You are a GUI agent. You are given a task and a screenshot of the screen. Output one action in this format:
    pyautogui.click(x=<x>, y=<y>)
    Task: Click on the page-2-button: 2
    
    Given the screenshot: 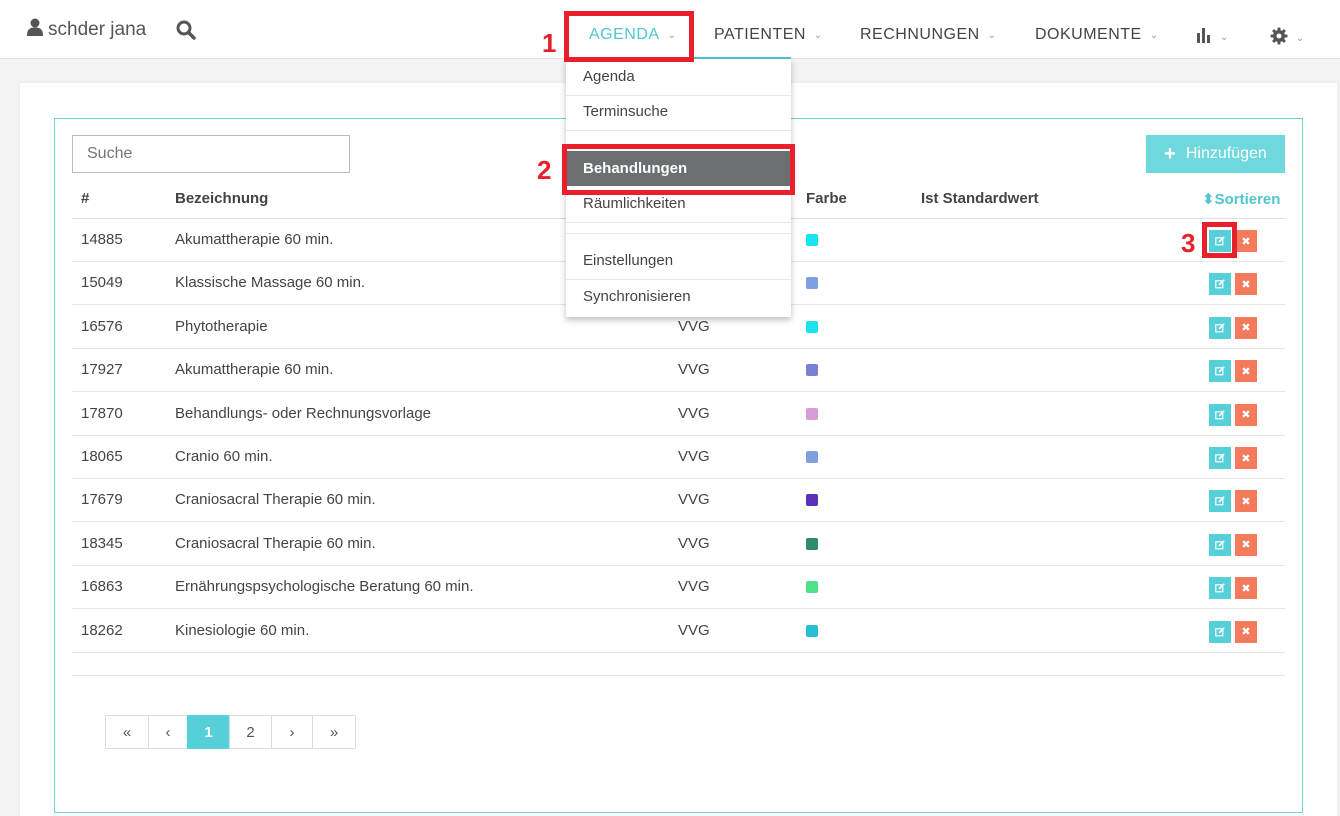 What is the action you would take?
    pyautogui.click(x=250, y=732)
    